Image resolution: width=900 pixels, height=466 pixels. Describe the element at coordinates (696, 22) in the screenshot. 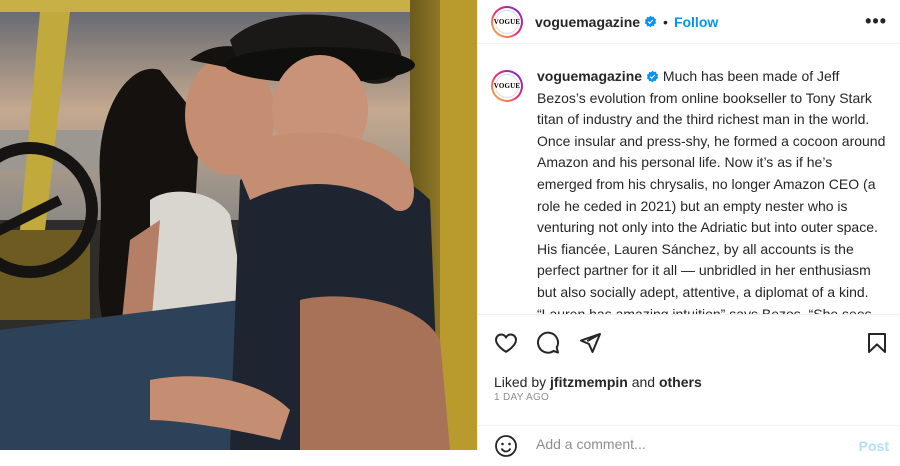

I see `follow-button: Follow` at that location.